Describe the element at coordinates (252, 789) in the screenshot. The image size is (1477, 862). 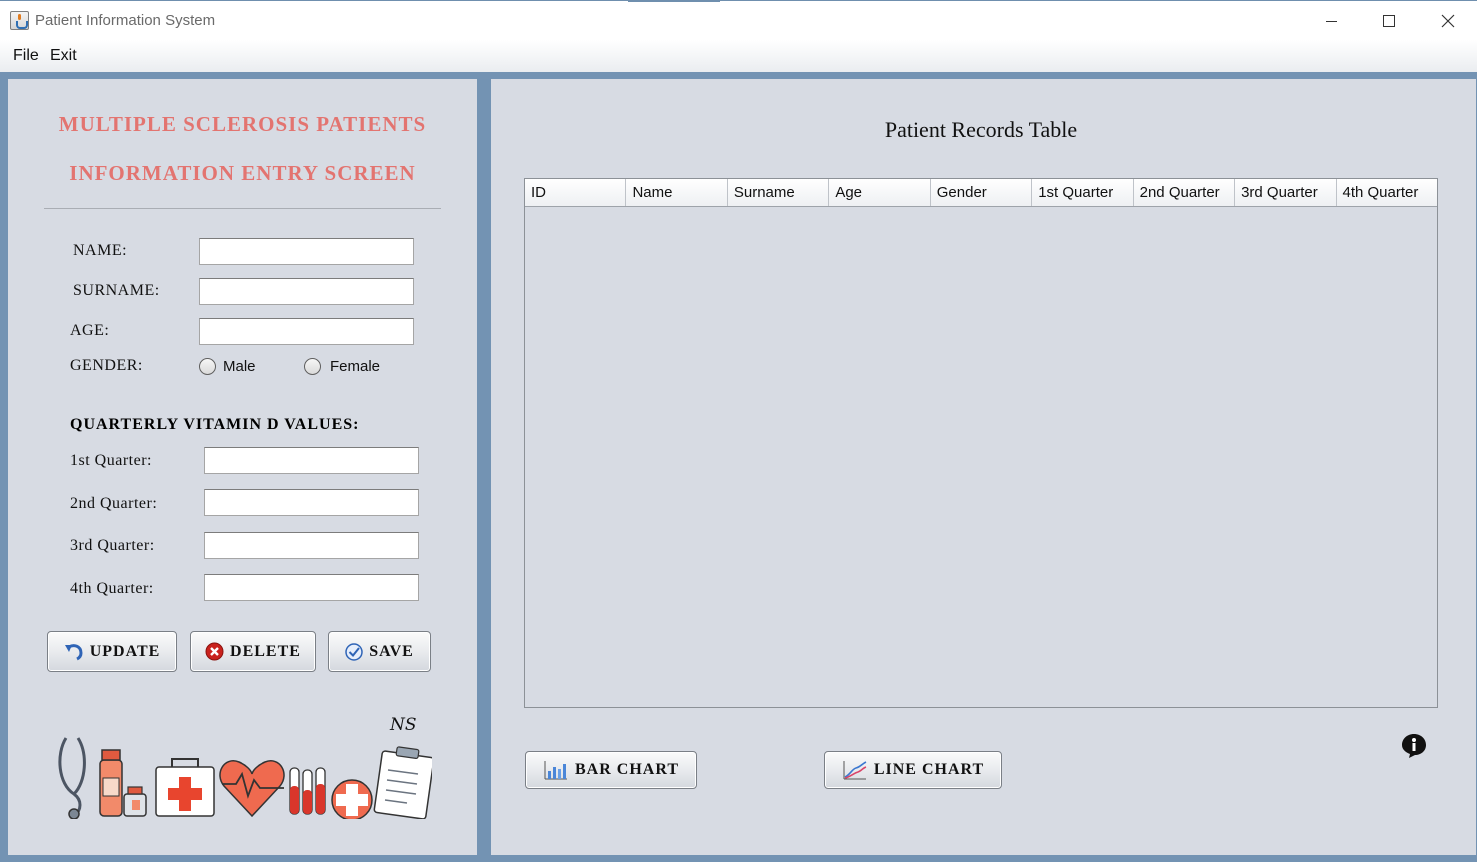
I see `heart-icon` at that location.